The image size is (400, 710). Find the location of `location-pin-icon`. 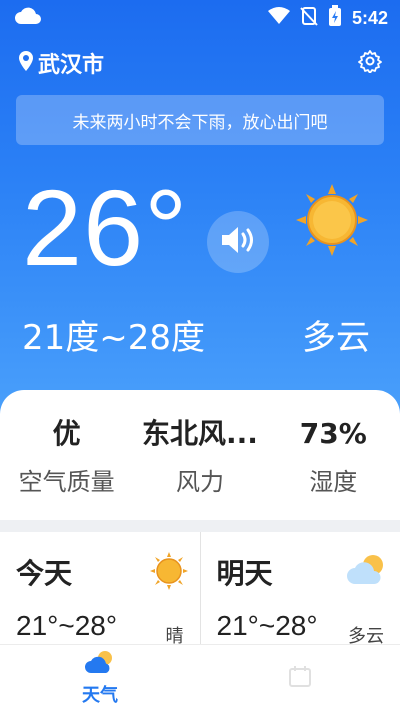

location-pin-icon is located at coordinates (26, 63).